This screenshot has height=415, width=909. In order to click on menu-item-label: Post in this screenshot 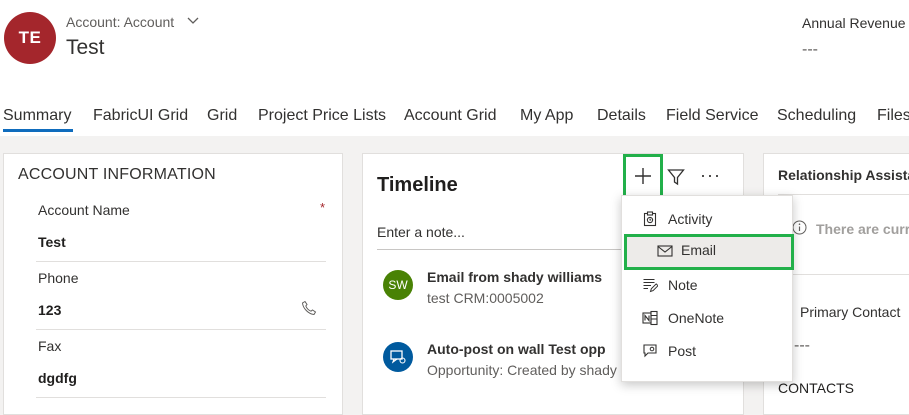, I will do `click(682, 351)`.